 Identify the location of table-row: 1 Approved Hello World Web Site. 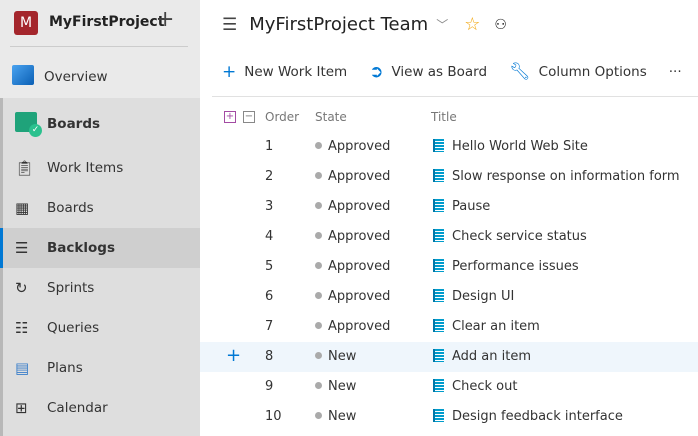
(449, 147).